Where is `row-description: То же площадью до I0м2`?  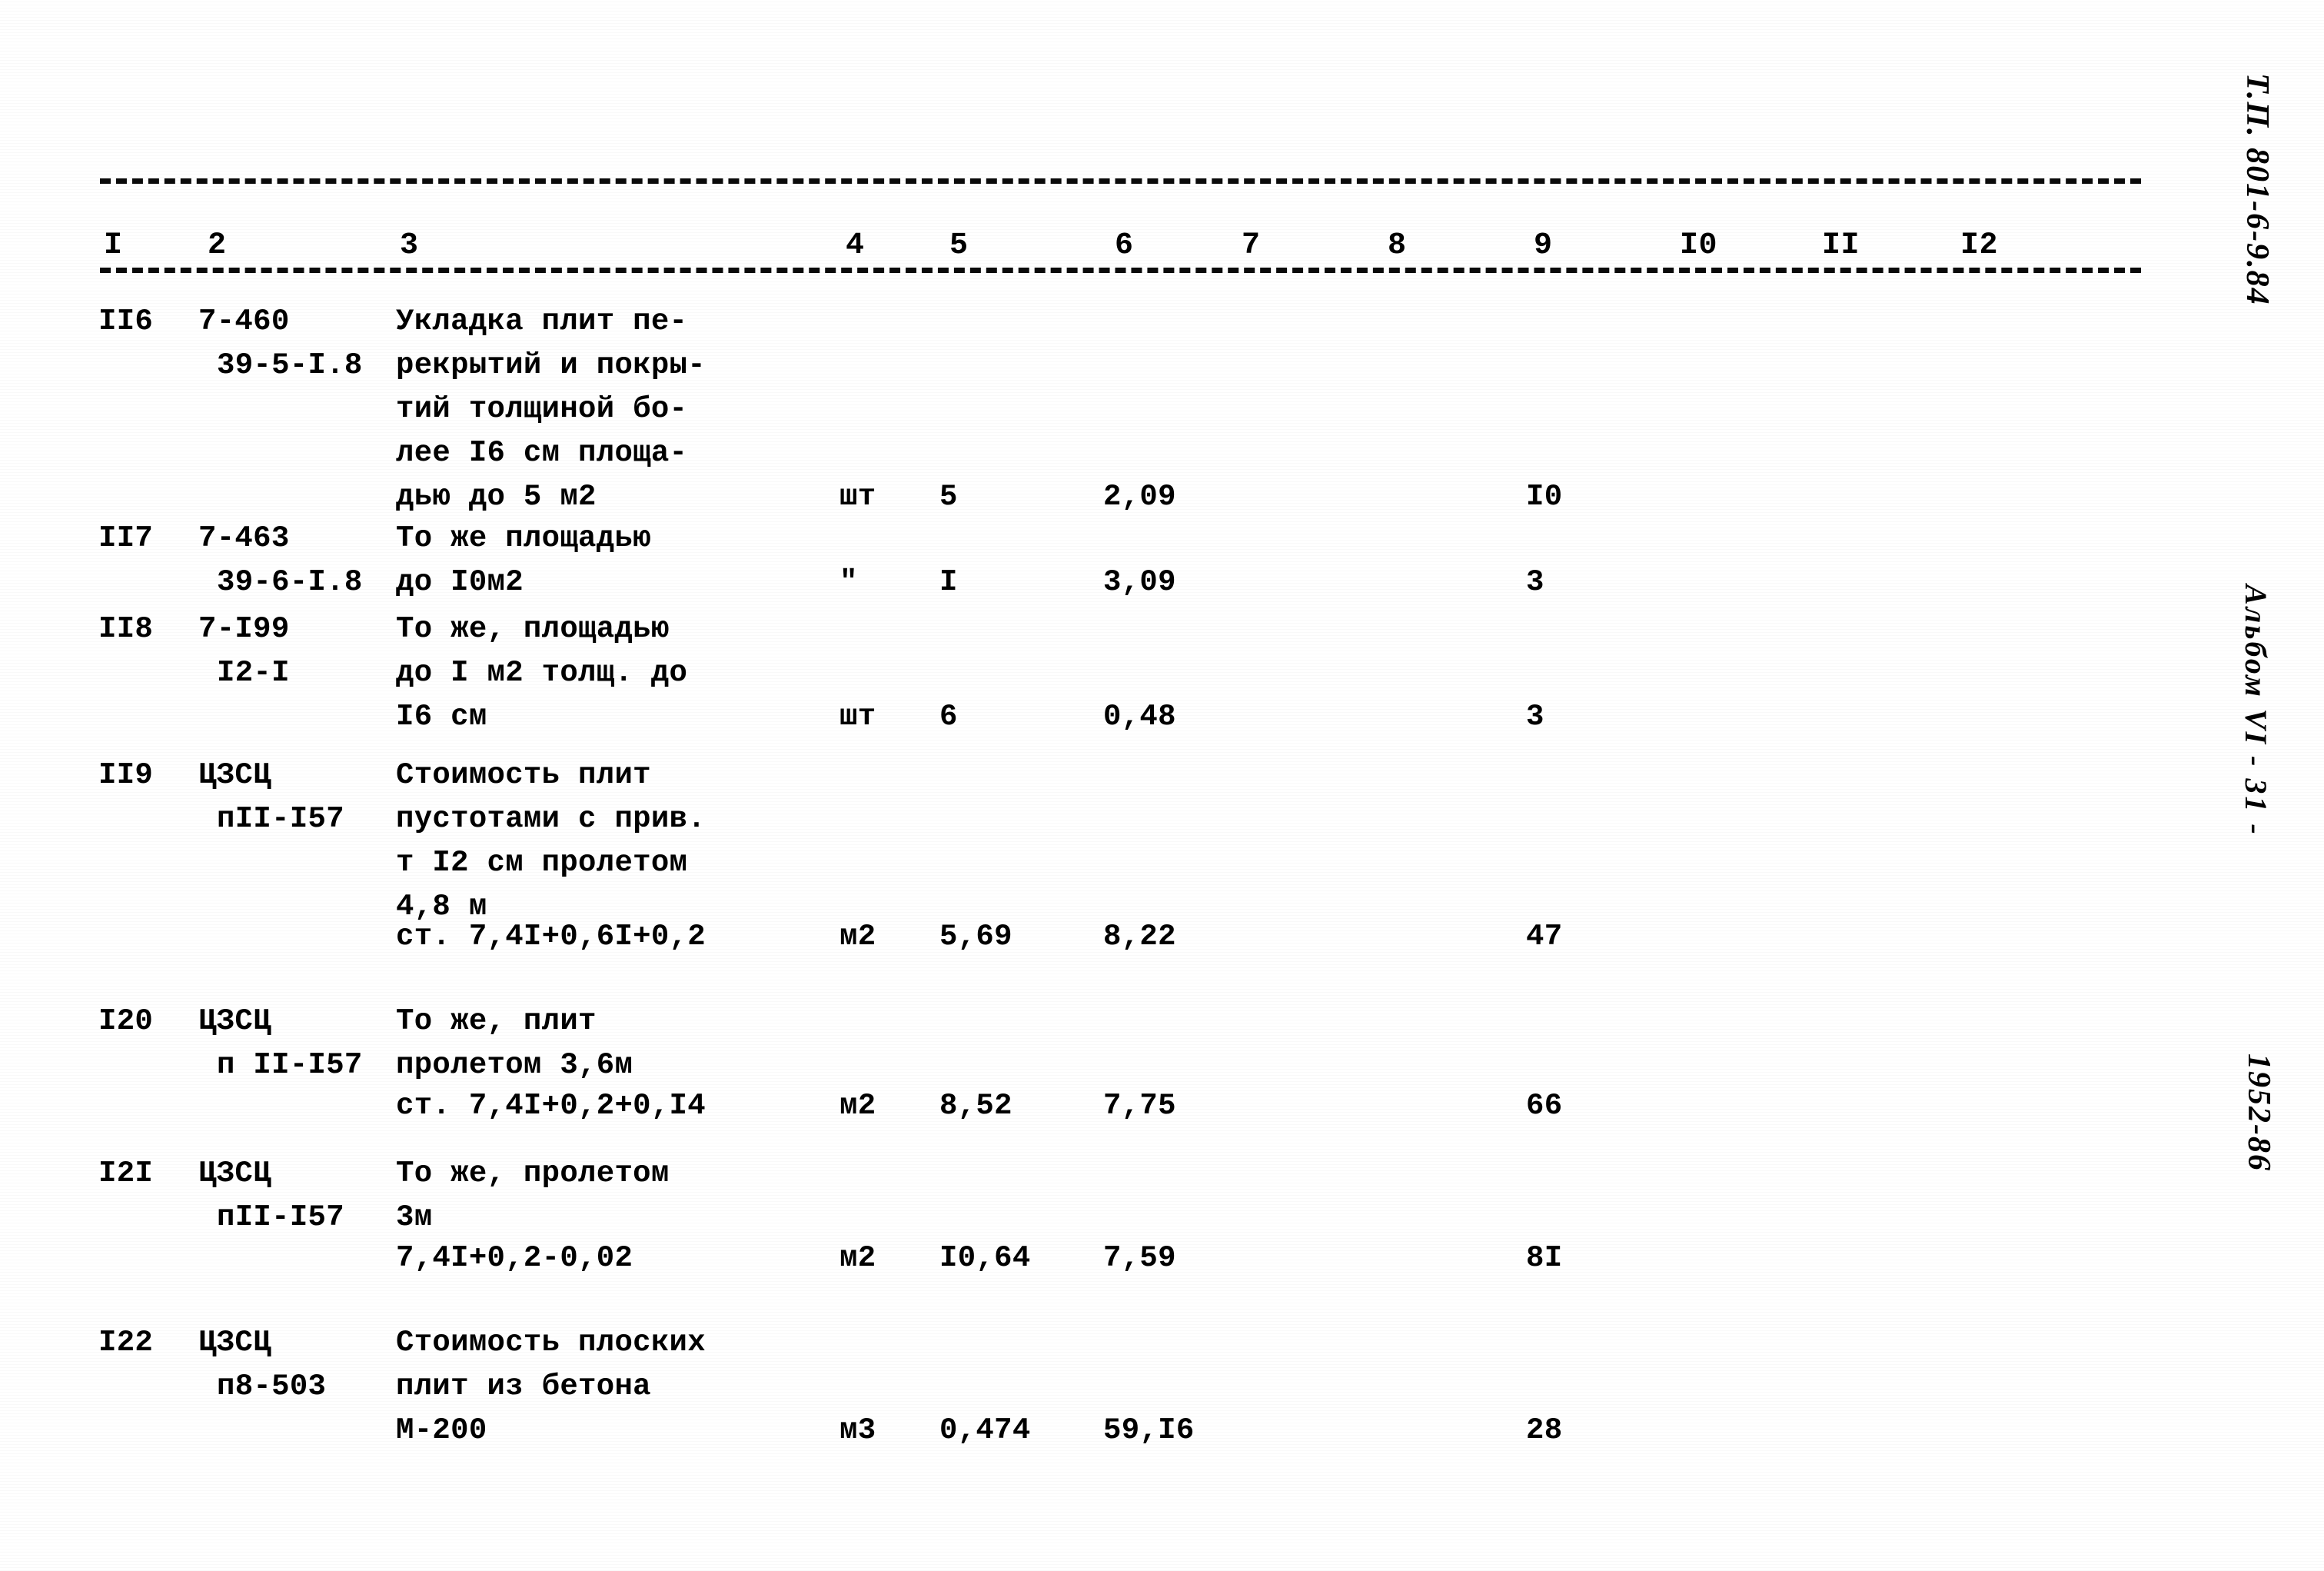
row-description: То же площадью до I0м2 is located at coordinates (523, 560).